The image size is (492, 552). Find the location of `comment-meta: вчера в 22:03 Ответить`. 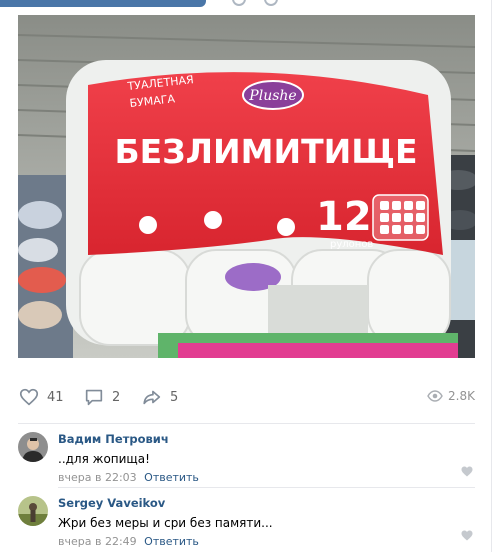

comment-meta: вчера в 22:03 Ответить is located at coordinates (266, 478).